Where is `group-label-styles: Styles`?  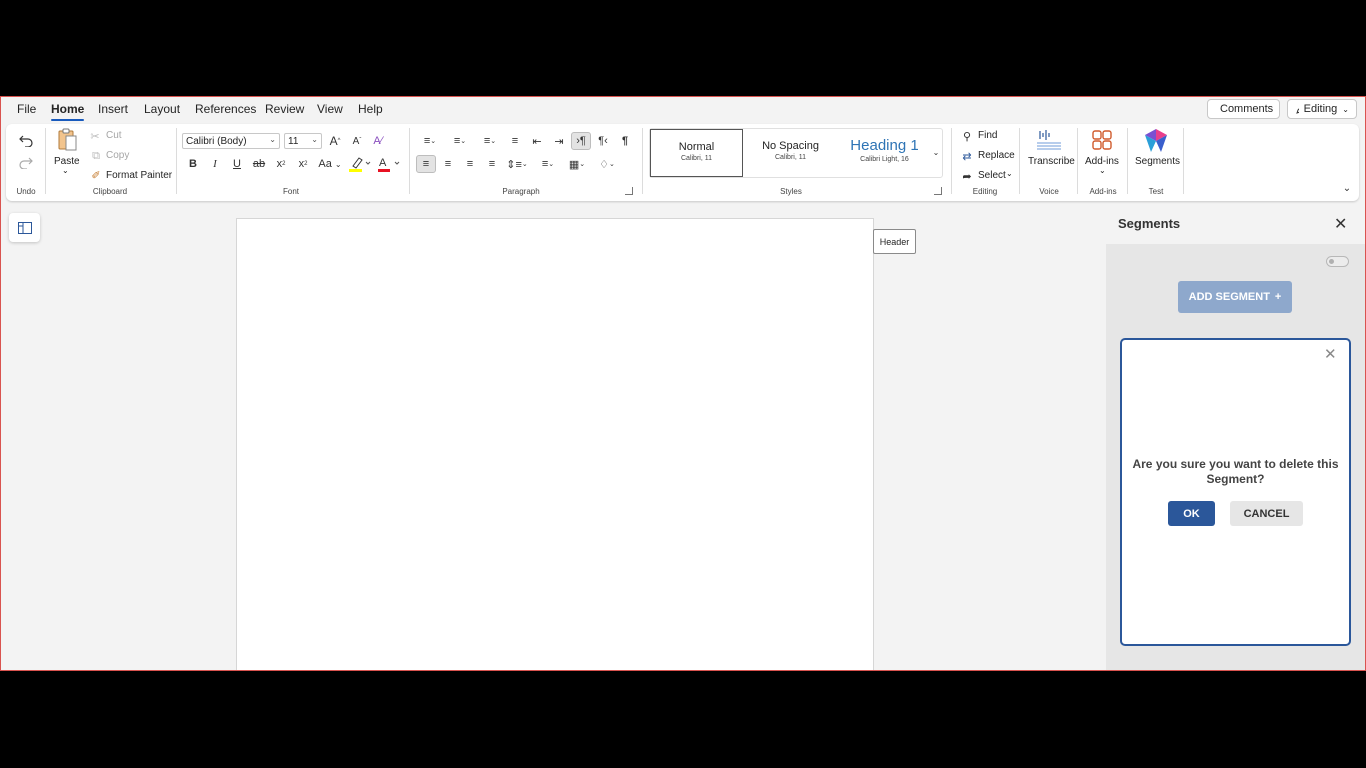
group-label-styles: Styles is located at coordinates (791, 191).